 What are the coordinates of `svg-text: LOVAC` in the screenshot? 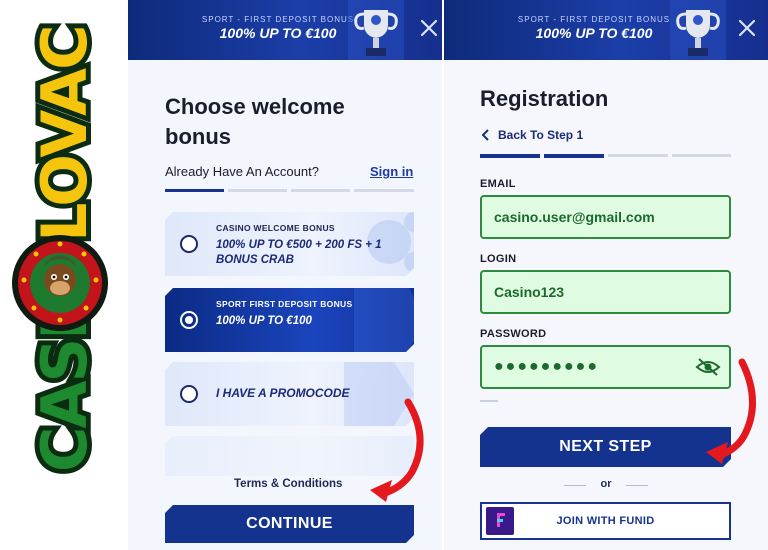 It's located at (64, 134).